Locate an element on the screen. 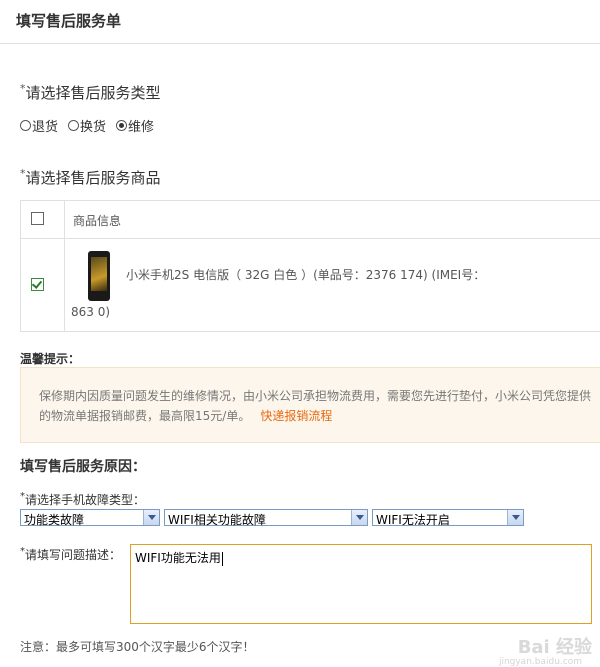  reason-title: 填写售后服务原因： is located at coordinates (83, 467).